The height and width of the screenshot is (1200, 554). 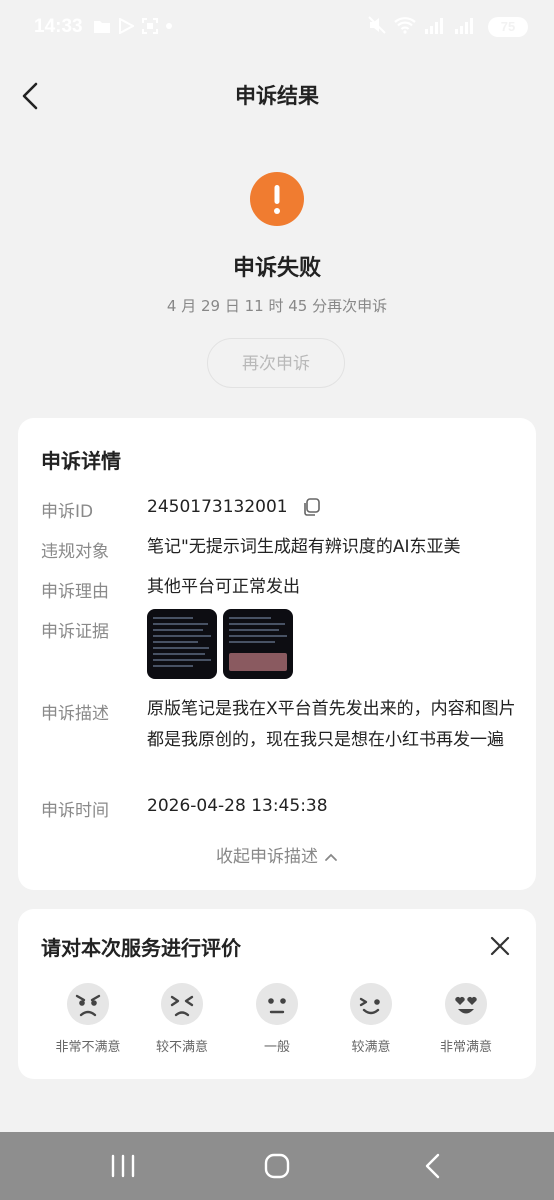 I want to click on detail-label: 申诉证据, so click(x=75, y=632).